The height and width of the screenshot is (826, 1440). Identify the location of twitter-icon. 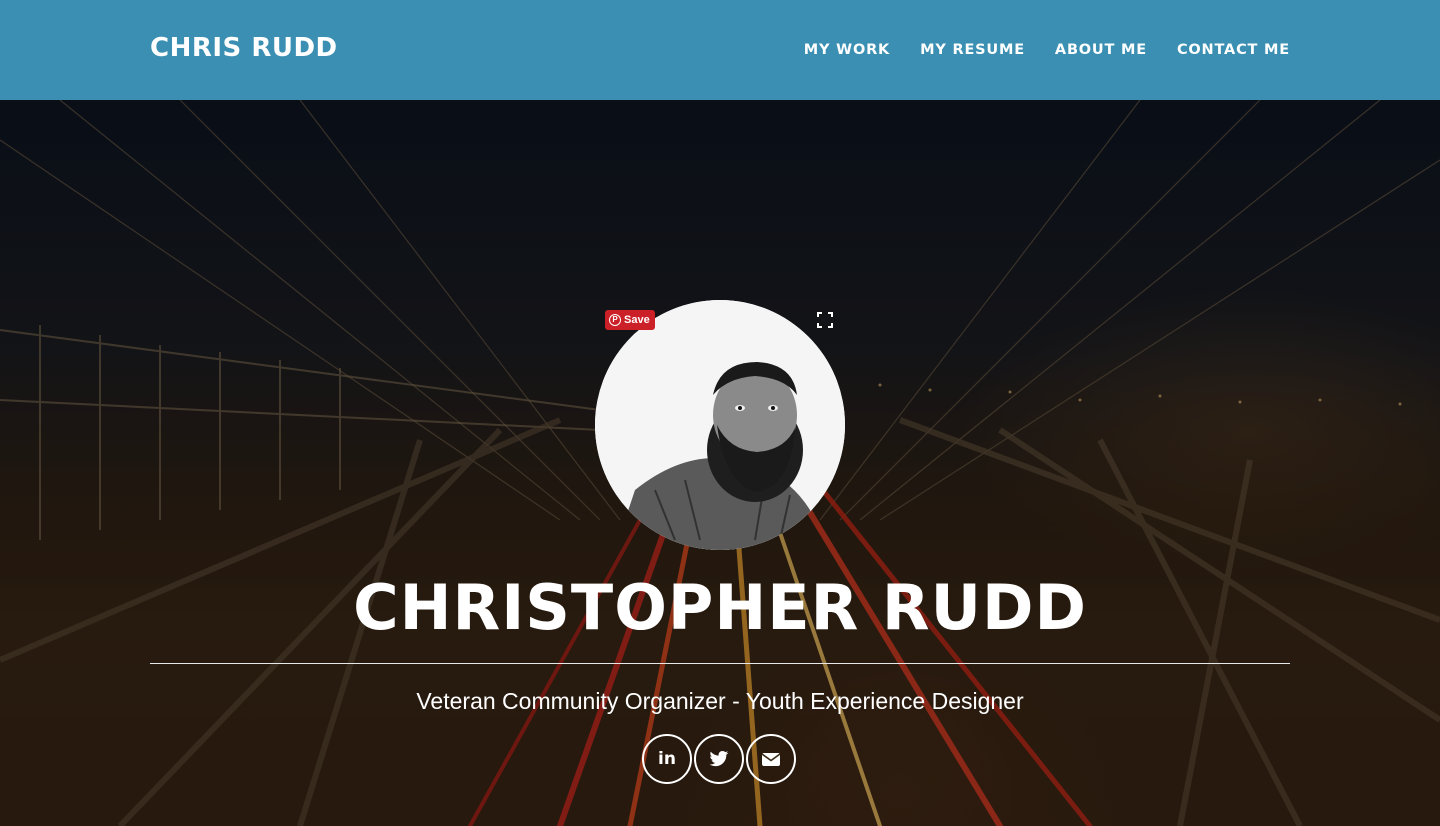
(719, 759).